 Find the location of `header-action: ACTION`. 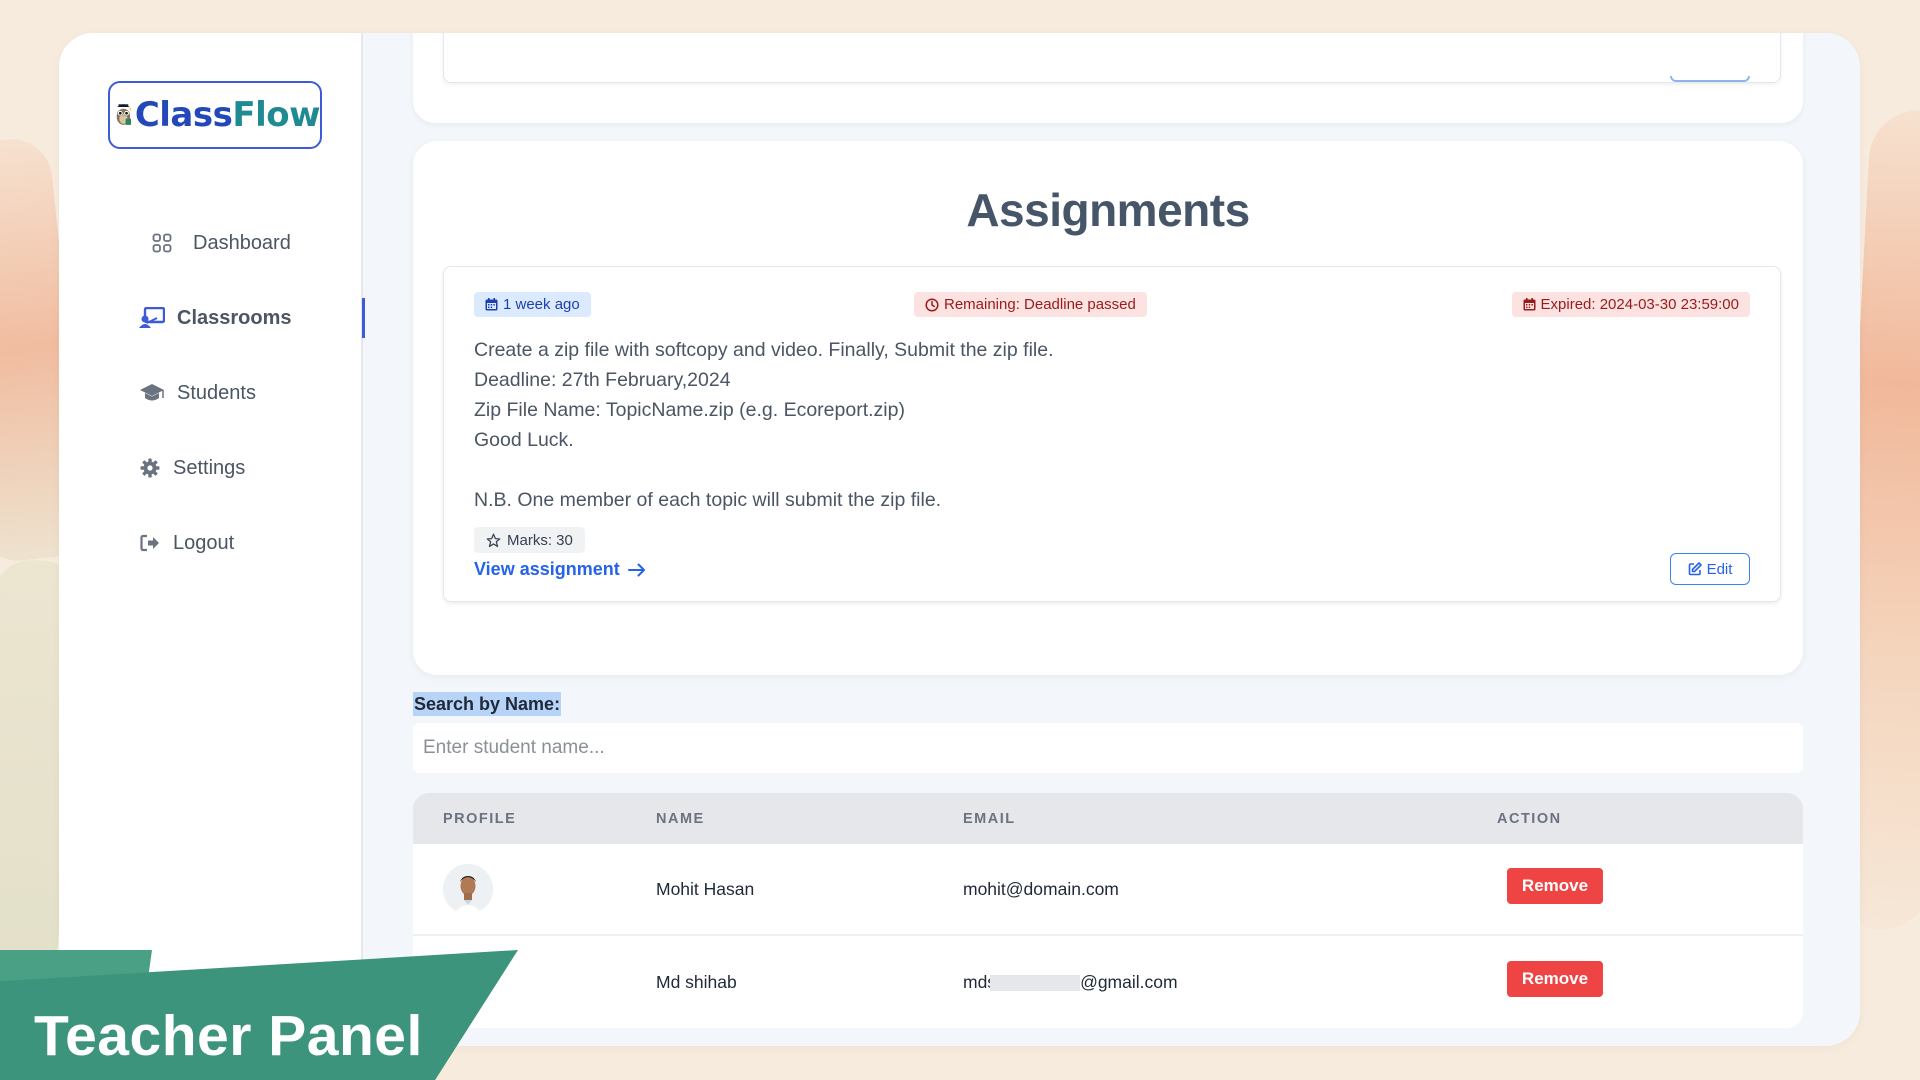

header-action: ACTION is located at coordinates (1529, 818).